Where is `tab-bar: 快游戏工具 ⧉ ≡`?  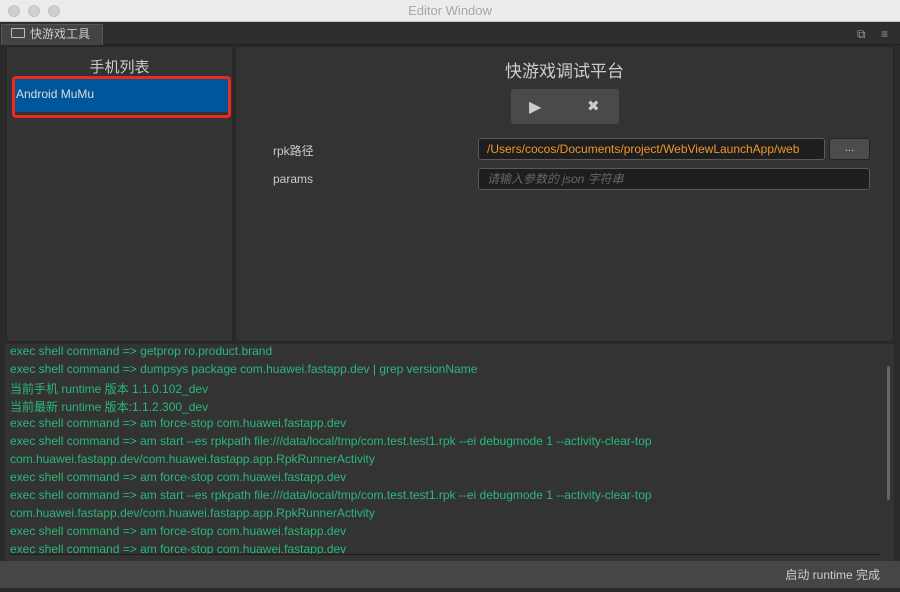
tab-bar: 快游戏工具 ⧉ ≡ is located at coordinates (450, 33).